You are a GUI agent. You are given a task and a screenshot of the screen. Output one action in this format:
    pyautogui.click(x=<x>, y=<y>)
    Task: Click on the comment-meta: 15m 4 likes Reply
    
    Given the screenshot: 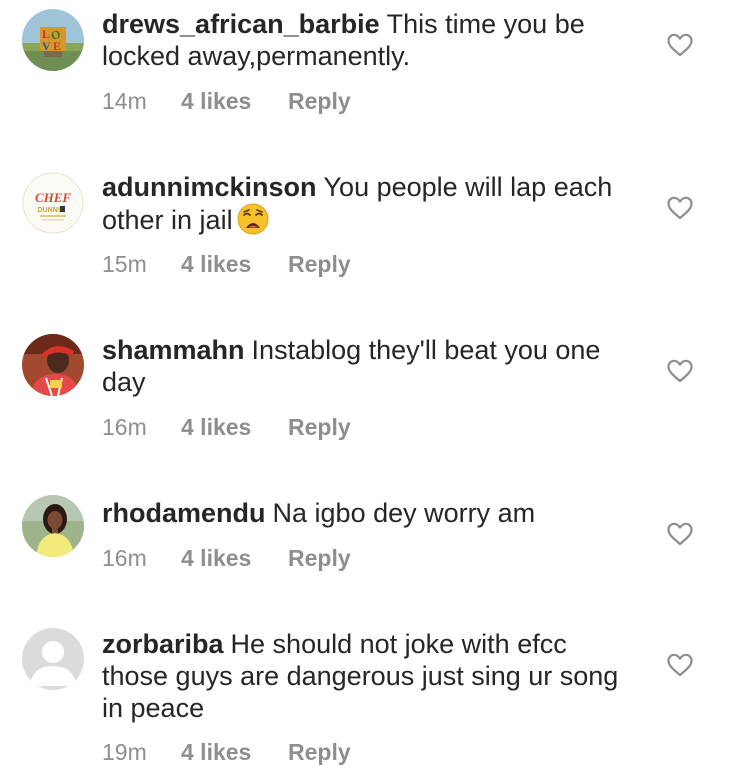 What is the action you would take?
    pyautogui.click(x=226, y=264)
    